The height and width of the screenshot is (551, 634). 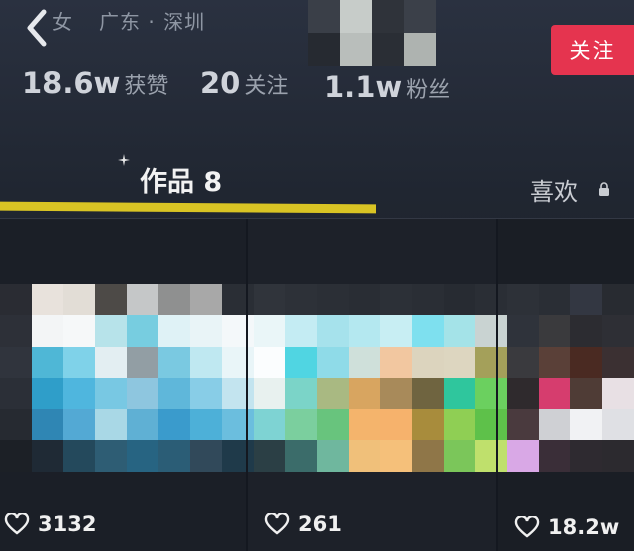 I want to click on gender-text: 女, so click(x=62, y=22).